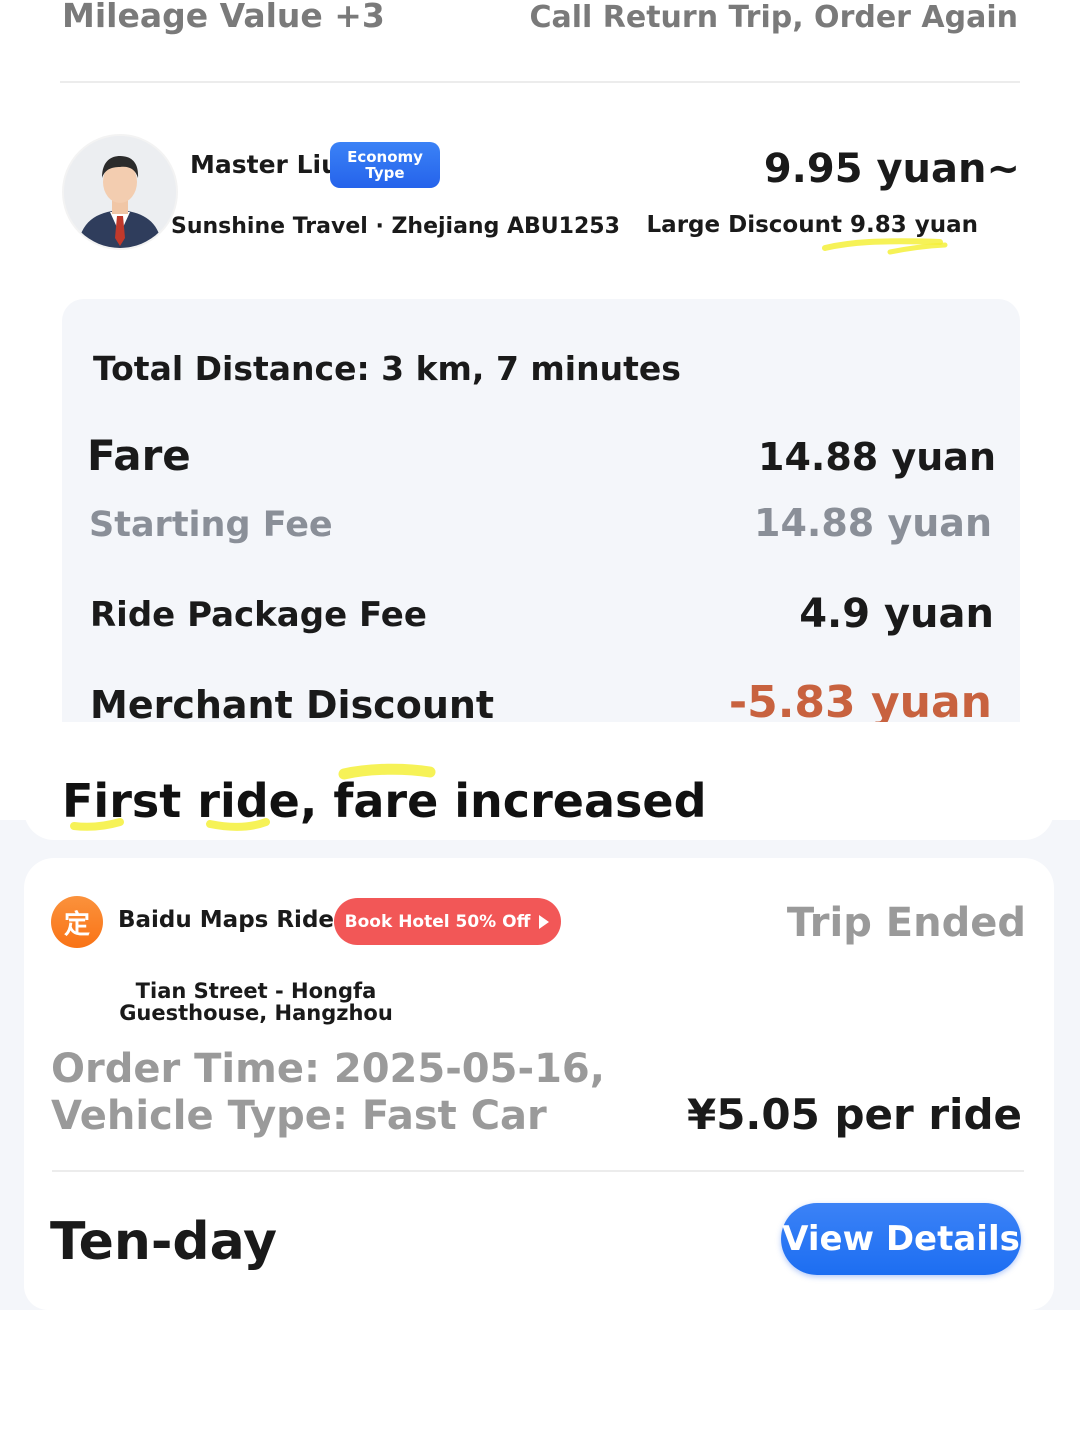 The image size is (1080, 1440). Describe the element at coordinates (164, 1242) in the screenshot. I see `plan-name: Ten-day` at that location.